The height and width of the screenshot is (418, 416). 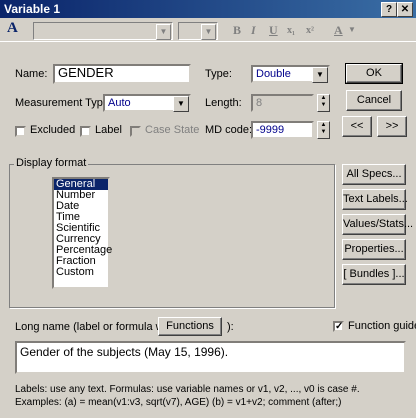 What do you see at coordinates (31, 74) in the screenshot?
I see `name-label: Name:` at bounding box center [31, 74].